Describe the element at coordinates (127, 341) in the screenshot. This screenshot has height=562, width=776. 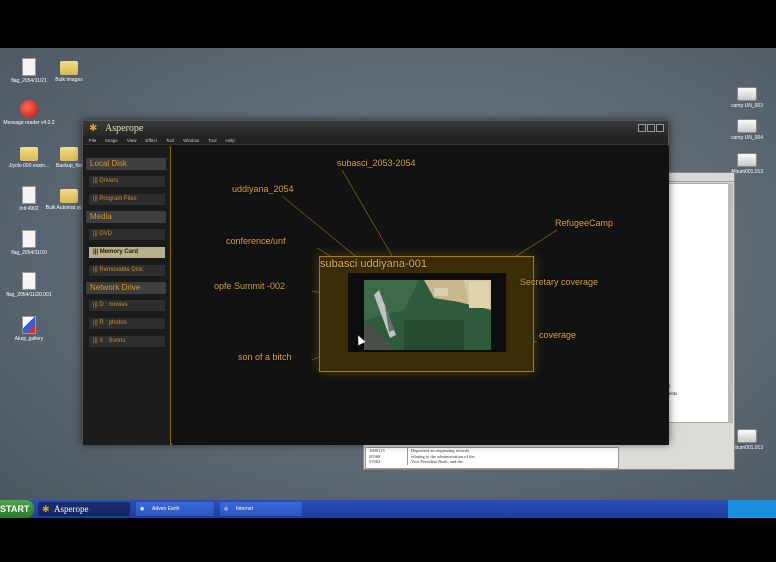
I see `sidebar-item-sonns: ||| X : Sonns` at that location.